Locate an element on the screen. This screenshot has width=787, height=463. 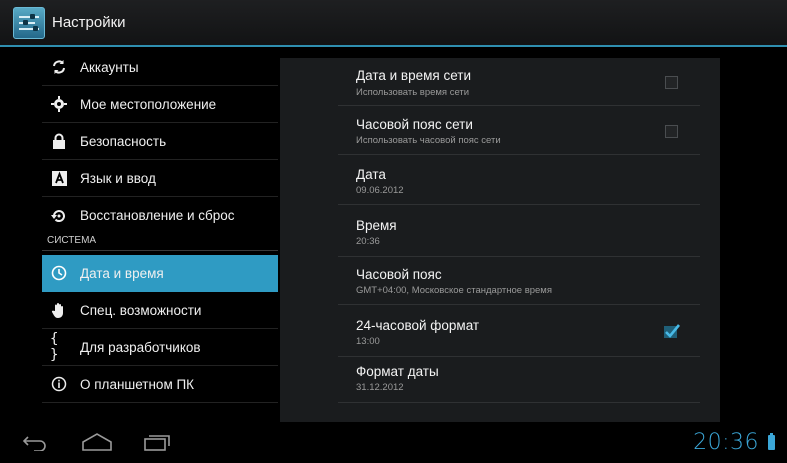
item-title: Формат даты is located at coordinates (397, 371).